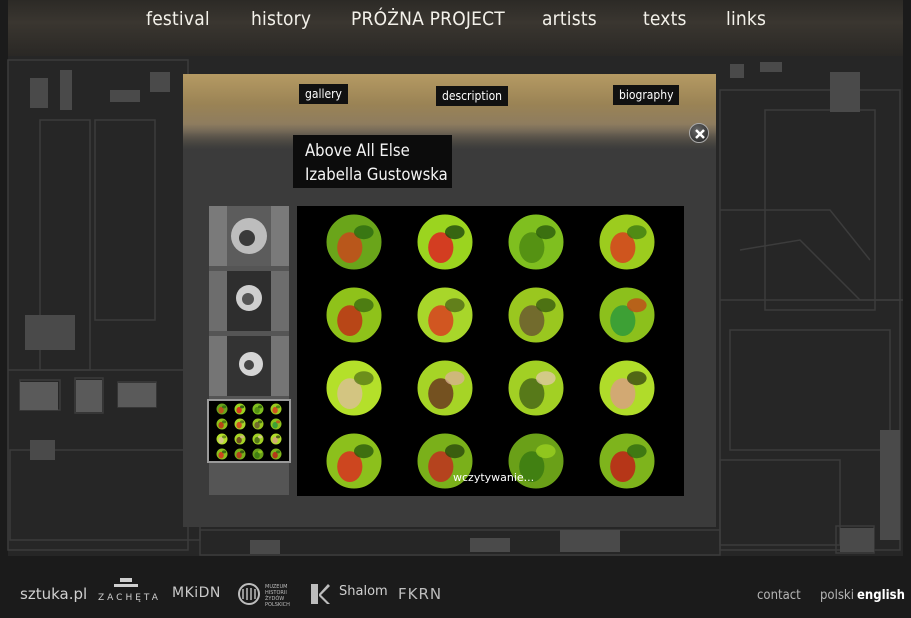 This screenshot has height=618, width=911. I want to click on tab-biography: biography, so click(646, 95).